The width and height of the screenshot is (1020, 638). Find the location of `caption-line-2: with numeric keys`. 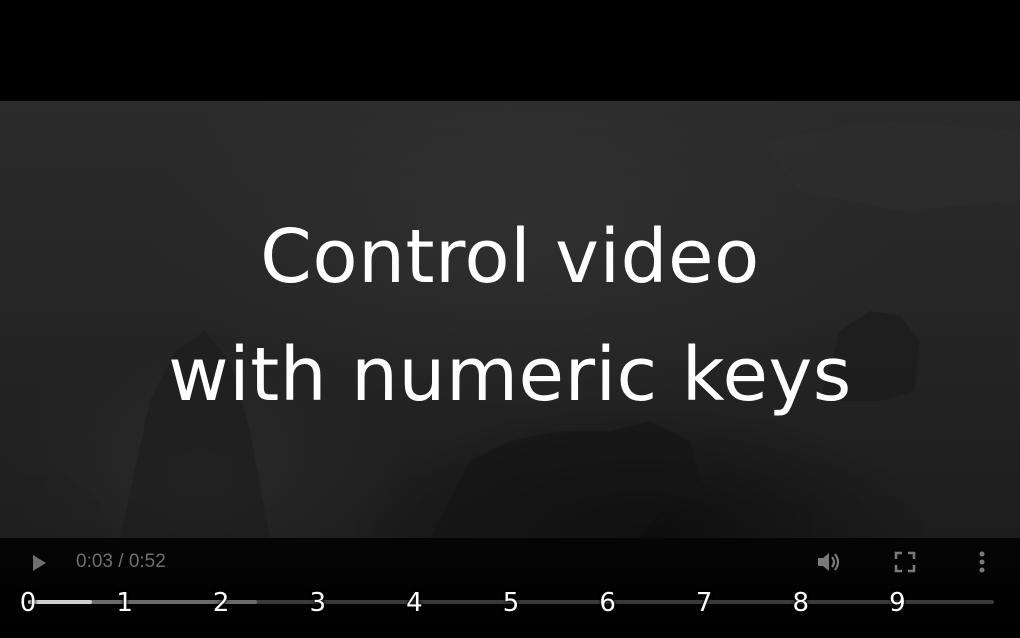

caption-line-2: with numeric keys is located at coordinates (510, 375).